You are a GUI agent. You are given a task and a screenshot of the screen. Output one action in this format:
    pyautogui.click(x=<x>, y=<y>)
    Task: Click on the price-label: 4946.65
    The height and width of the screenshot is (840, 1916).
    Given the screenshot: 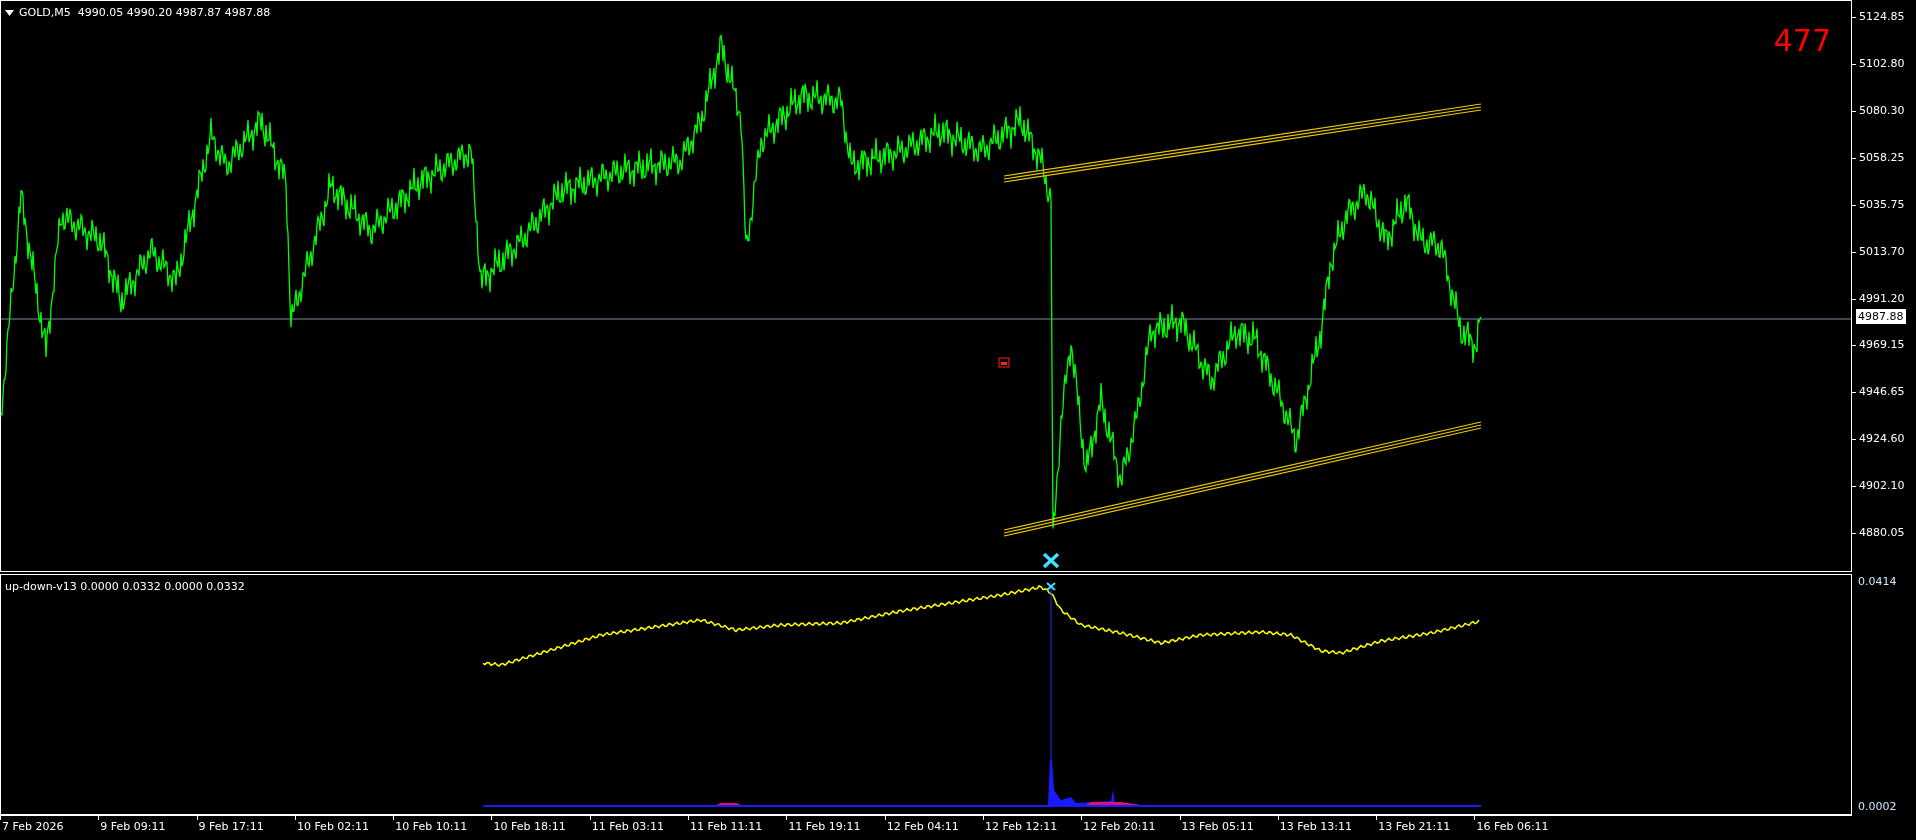 What is the action you would take?
    pyautogui.click(x=1882, y=392)
    